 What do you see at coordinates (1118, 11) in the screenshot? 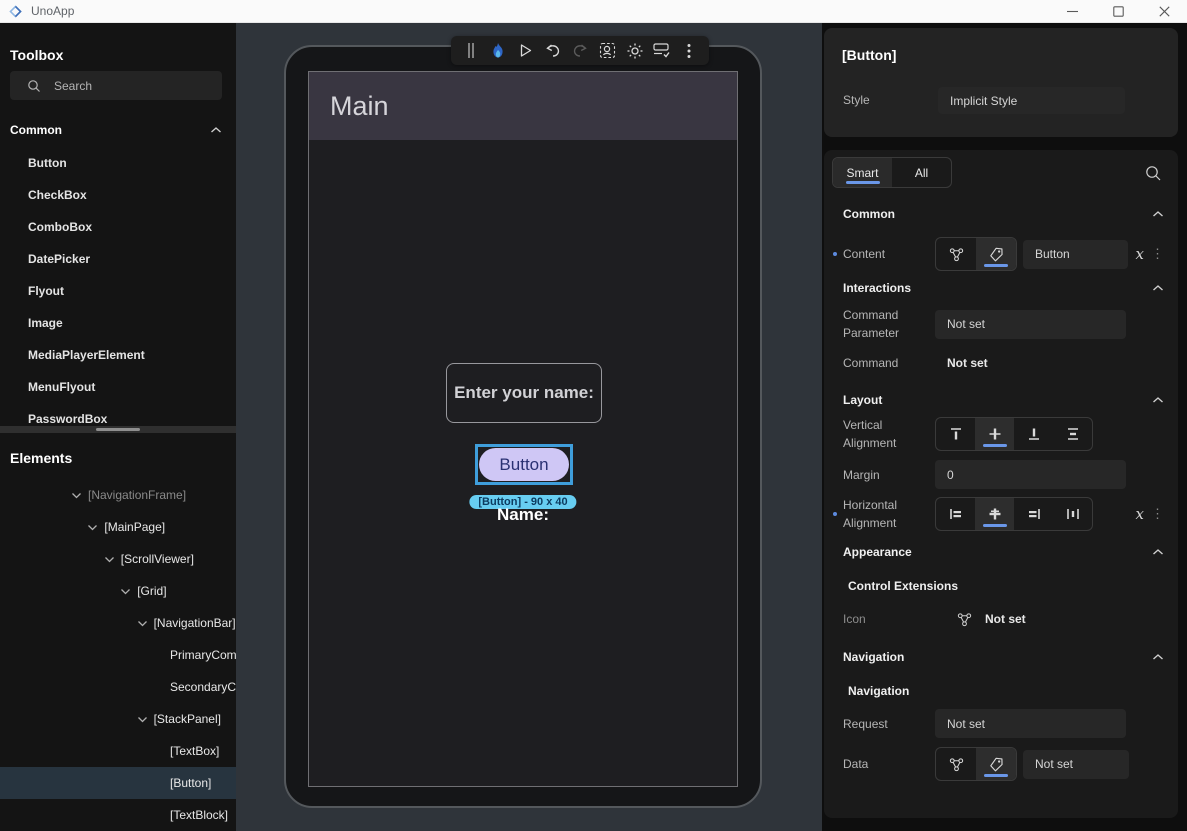
I see `maximize-button` at bounding box center [1118, 11].